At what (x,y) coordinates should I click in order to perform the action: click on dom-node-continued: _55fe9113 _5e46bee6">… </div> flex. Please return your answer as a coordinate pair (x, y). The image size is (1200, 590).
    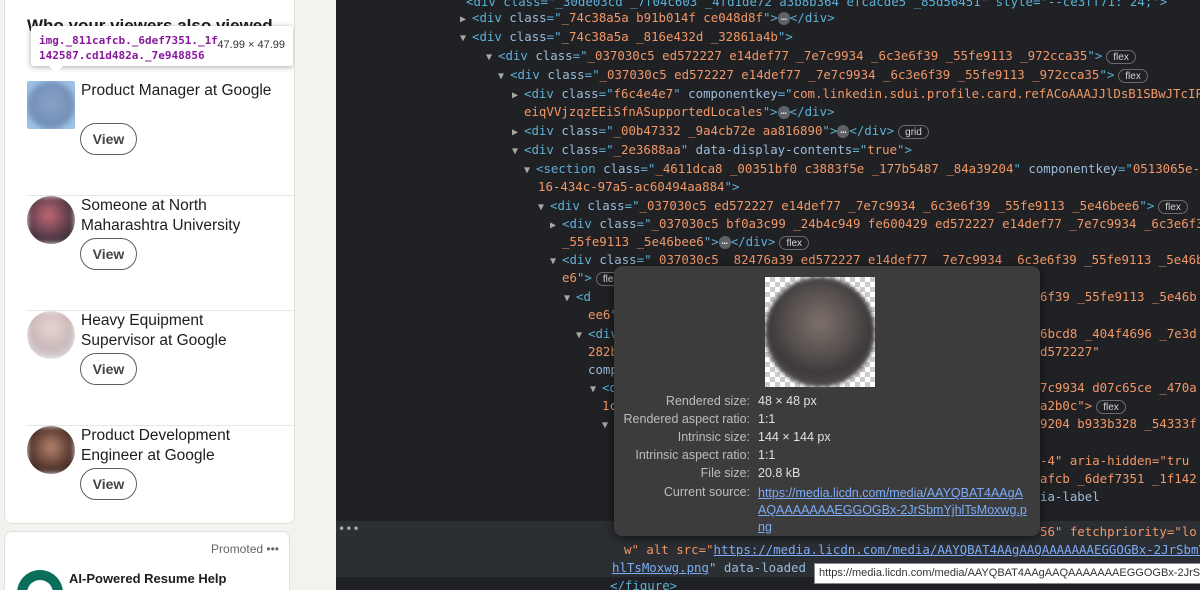
    Looking at the image, I should click on (686, 242).